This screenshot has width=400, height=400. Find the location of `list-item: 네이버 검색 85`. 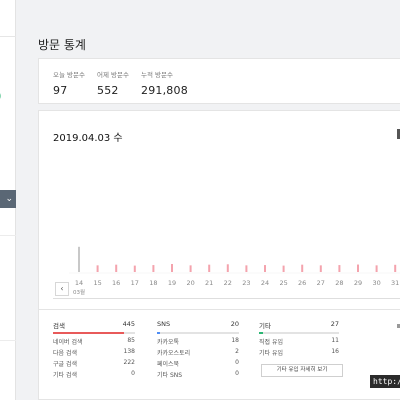

list-item: 네이버 검색 85 is located at coordinates (94, 340).